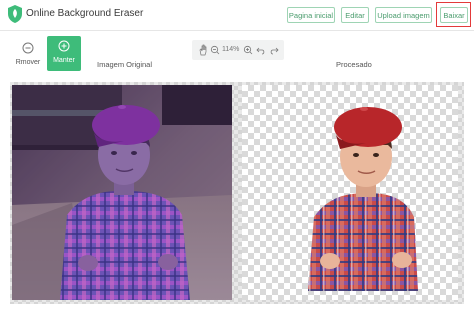 The width and height of the screenshot is (474, 313). What do you see at coordinates (28, 48) in the screenshot?
I see `minus-circle-icon` at bounding box center [28, 48].